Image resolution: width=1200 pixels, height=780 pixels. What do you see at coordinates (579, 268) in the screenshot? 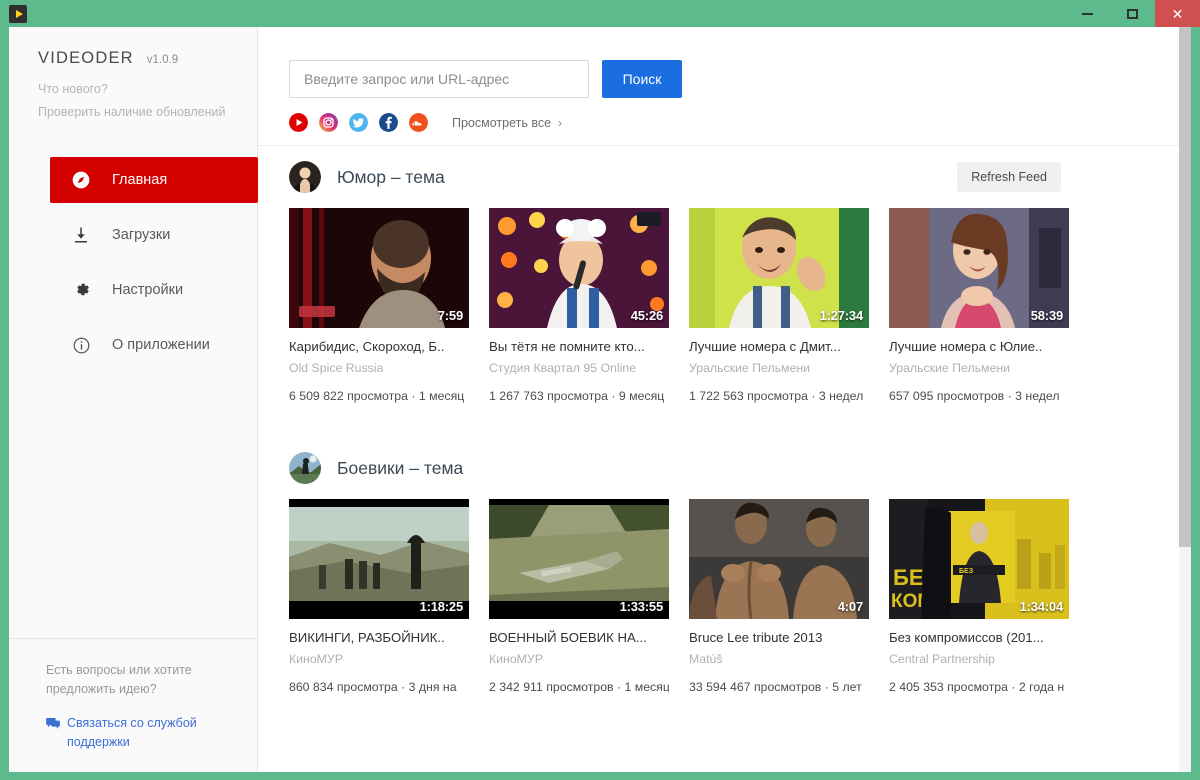
I see `video-thumbnail: 45:26` at bounding box center [579, 268].